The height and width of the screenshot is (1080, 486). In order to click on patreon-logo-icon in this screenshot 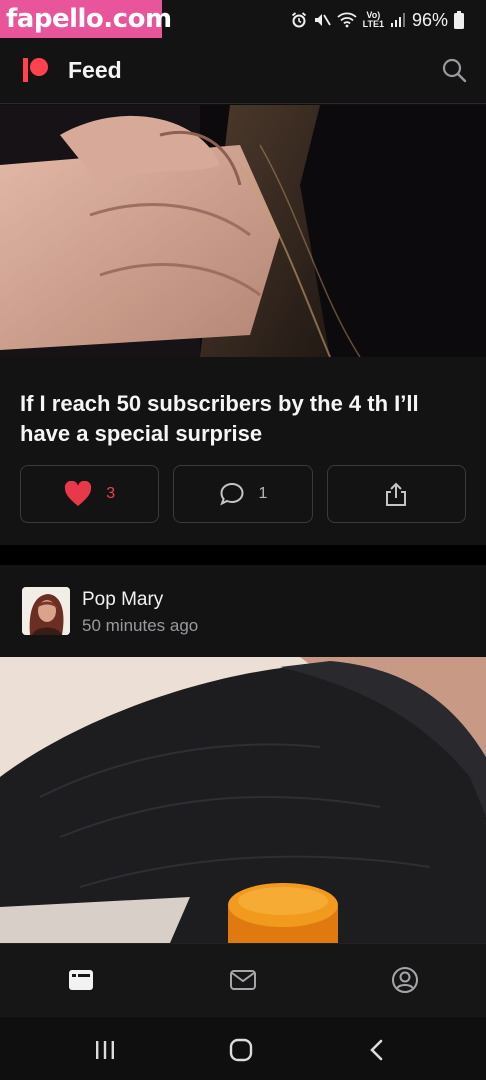, I will do `click(36, 70)`.